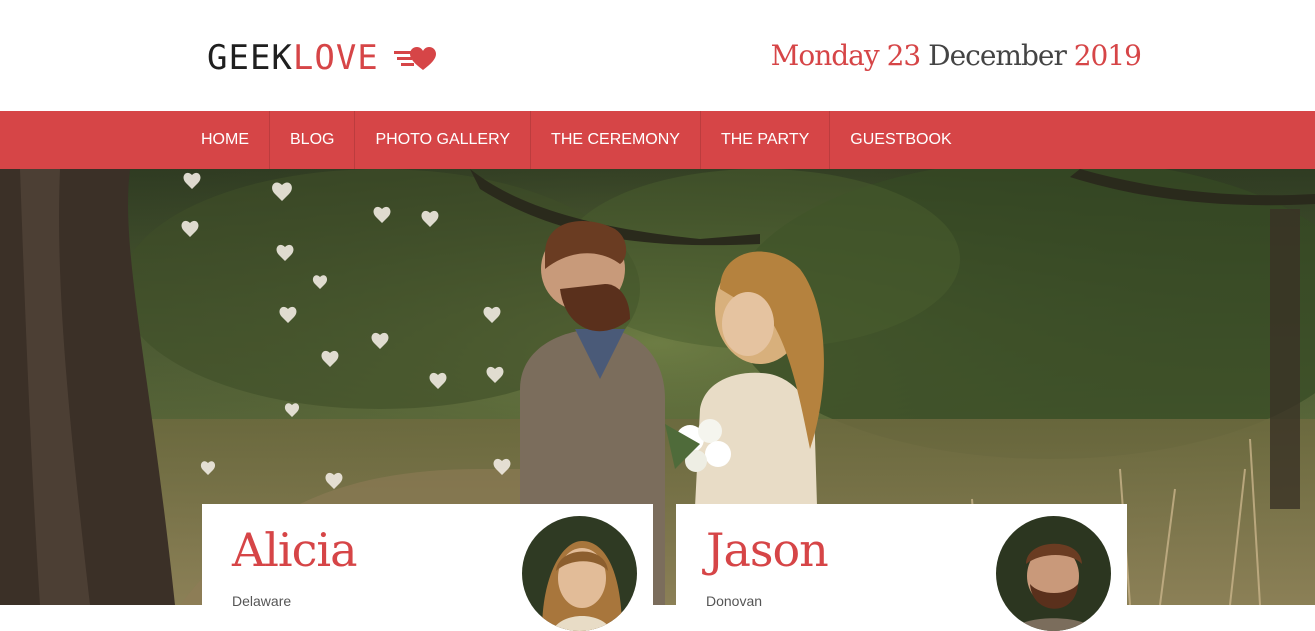  Describe the element at coordinates (766, 140) in the screenshot. I see `nav-item-the-party: THE PARTY` at that location.